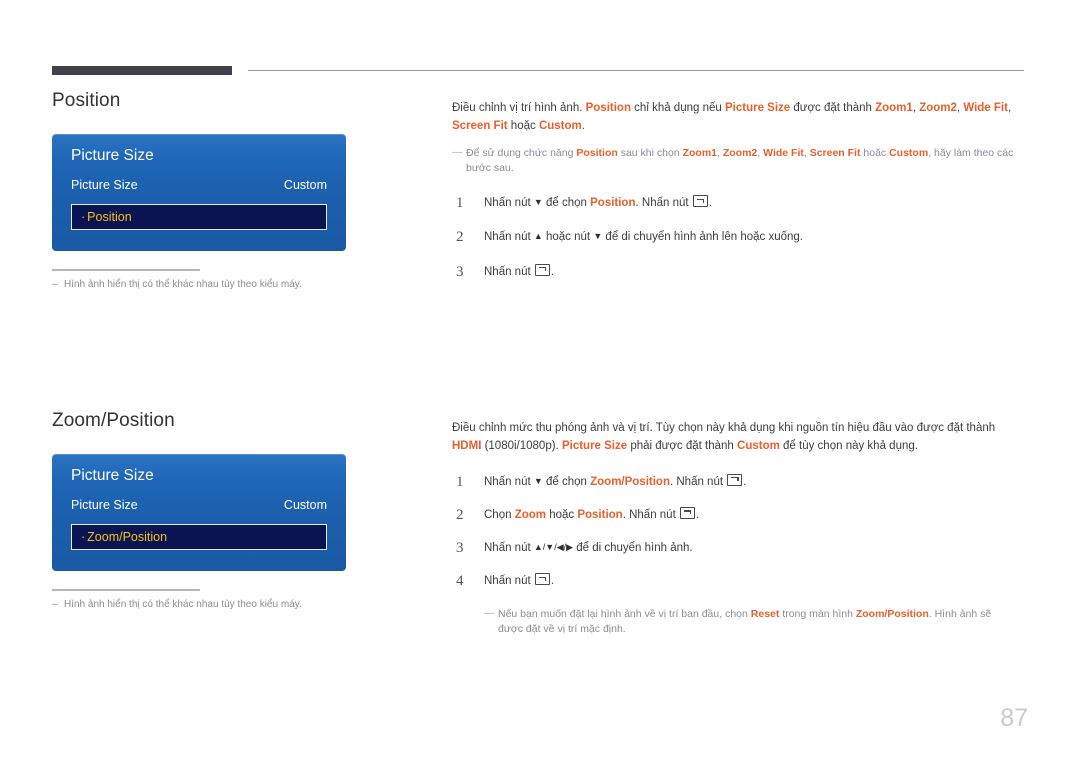  Describe the element at coordinates (682, 445) in the screenshot. I see `body-text: phải được đặt thành` at that location.